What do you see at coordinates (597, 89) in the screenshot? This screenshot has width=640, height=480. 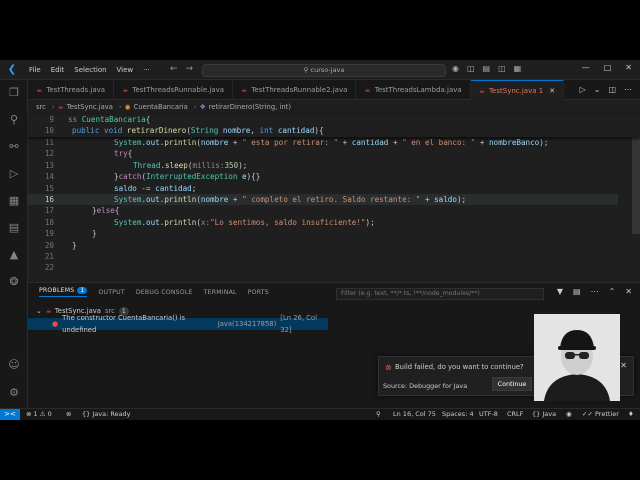 I see `run-dropdown-icon: ⌄` at bounding box center [597, 89].